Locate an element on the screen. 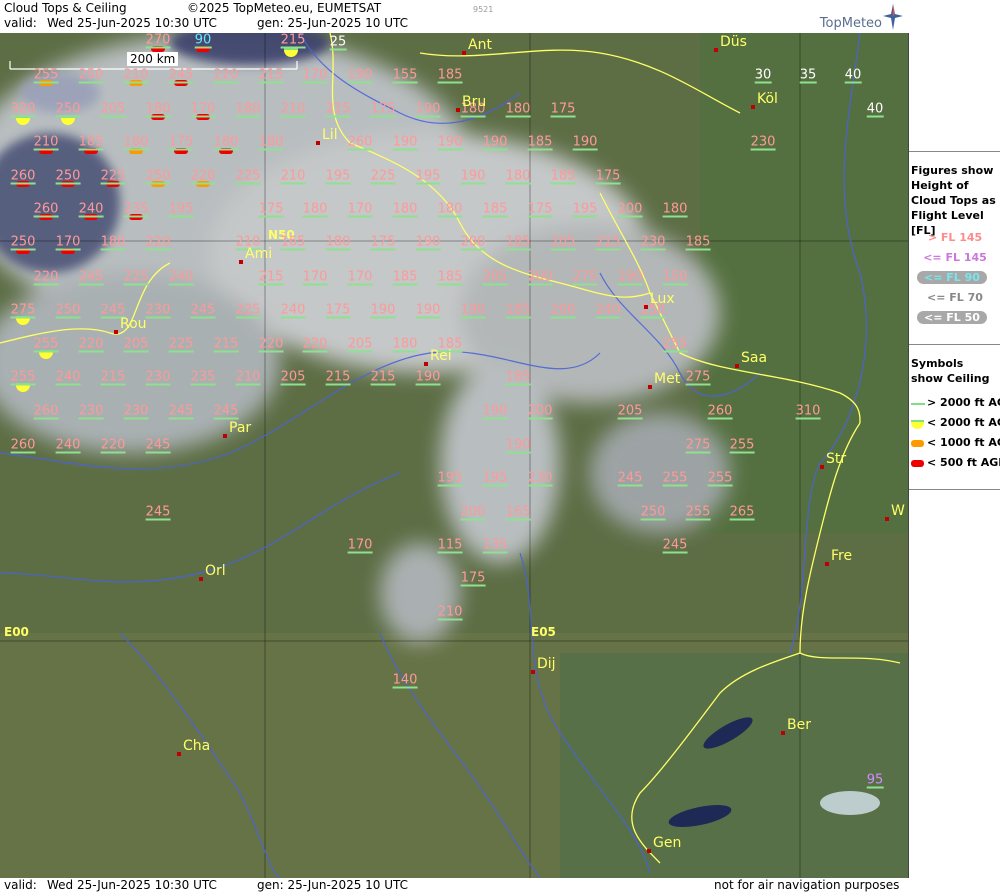  city-label: Düs is located at coordinates (733, 42).